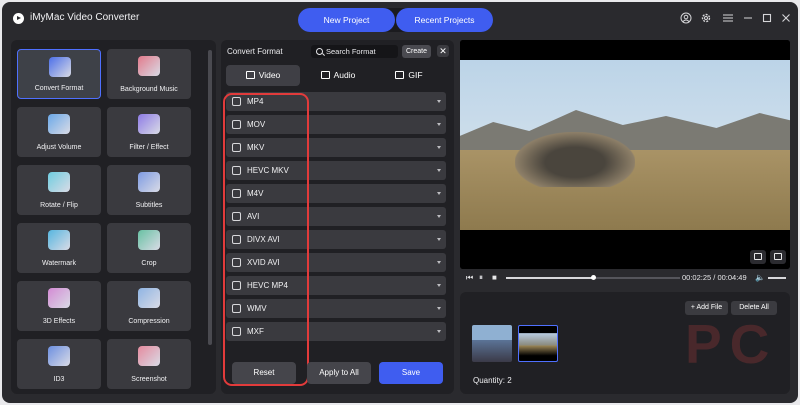 The image size is (800, 405). I want to click on tool-id3: ID3, so click(59, 364).